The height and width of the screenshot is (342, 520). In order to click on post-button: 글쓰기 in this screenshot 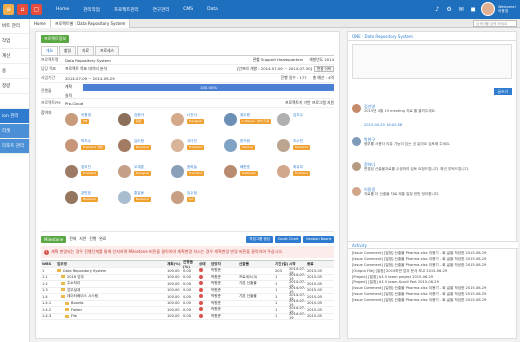, I will do `click(502, 91)`.